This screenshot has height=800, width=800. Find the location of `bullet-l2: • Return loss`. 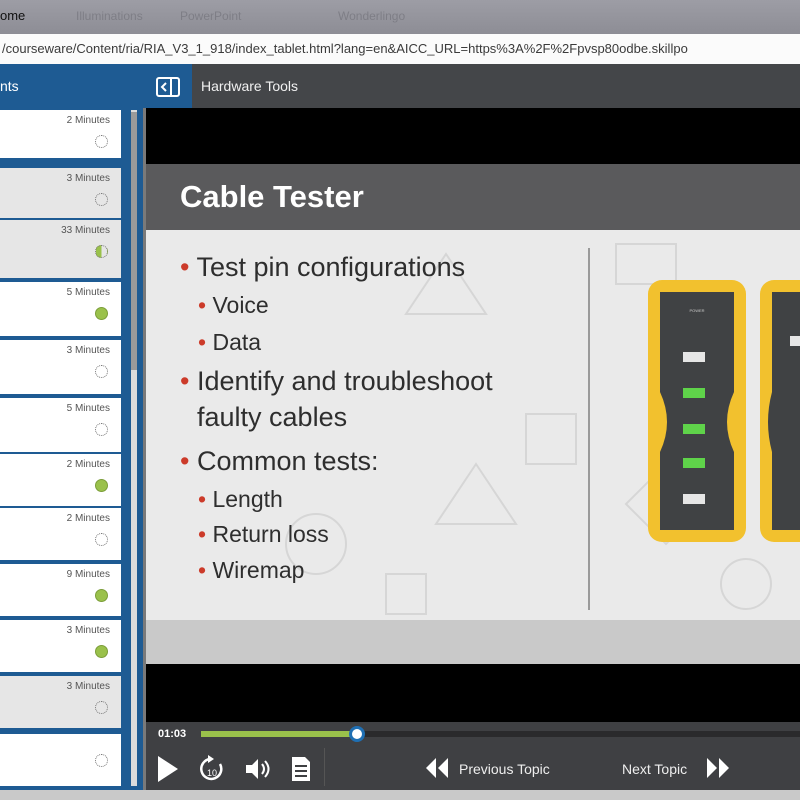

bullet-l2: • Return loss is located at coordinates (263, 534).